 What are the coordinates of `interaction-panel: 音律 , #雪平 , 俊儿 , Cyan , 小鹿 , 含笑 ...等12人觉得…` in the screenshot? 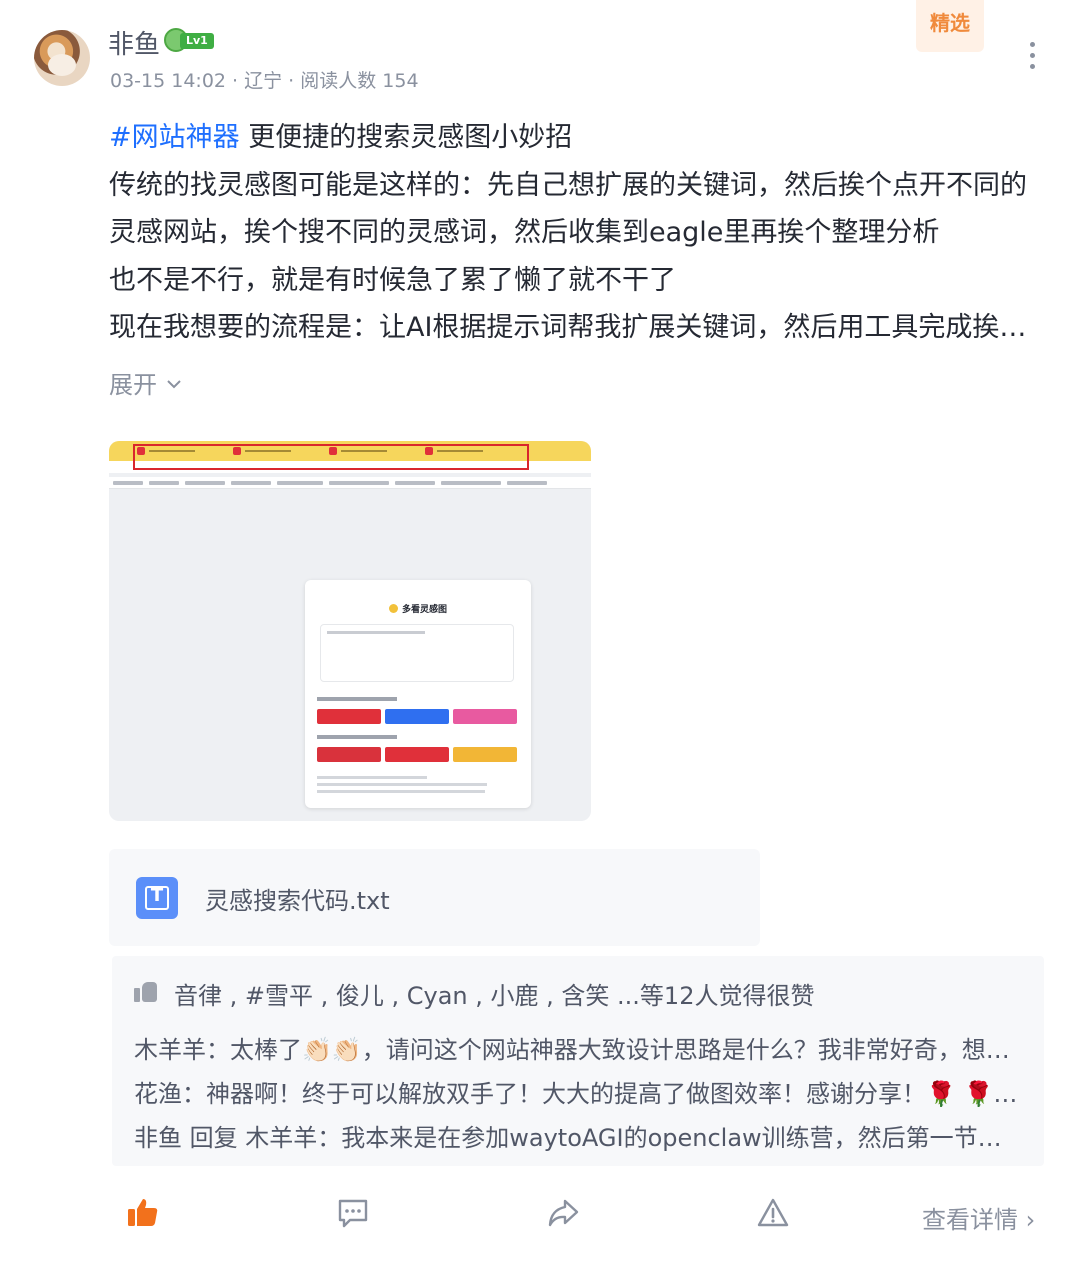 It's located at (578, 1061).